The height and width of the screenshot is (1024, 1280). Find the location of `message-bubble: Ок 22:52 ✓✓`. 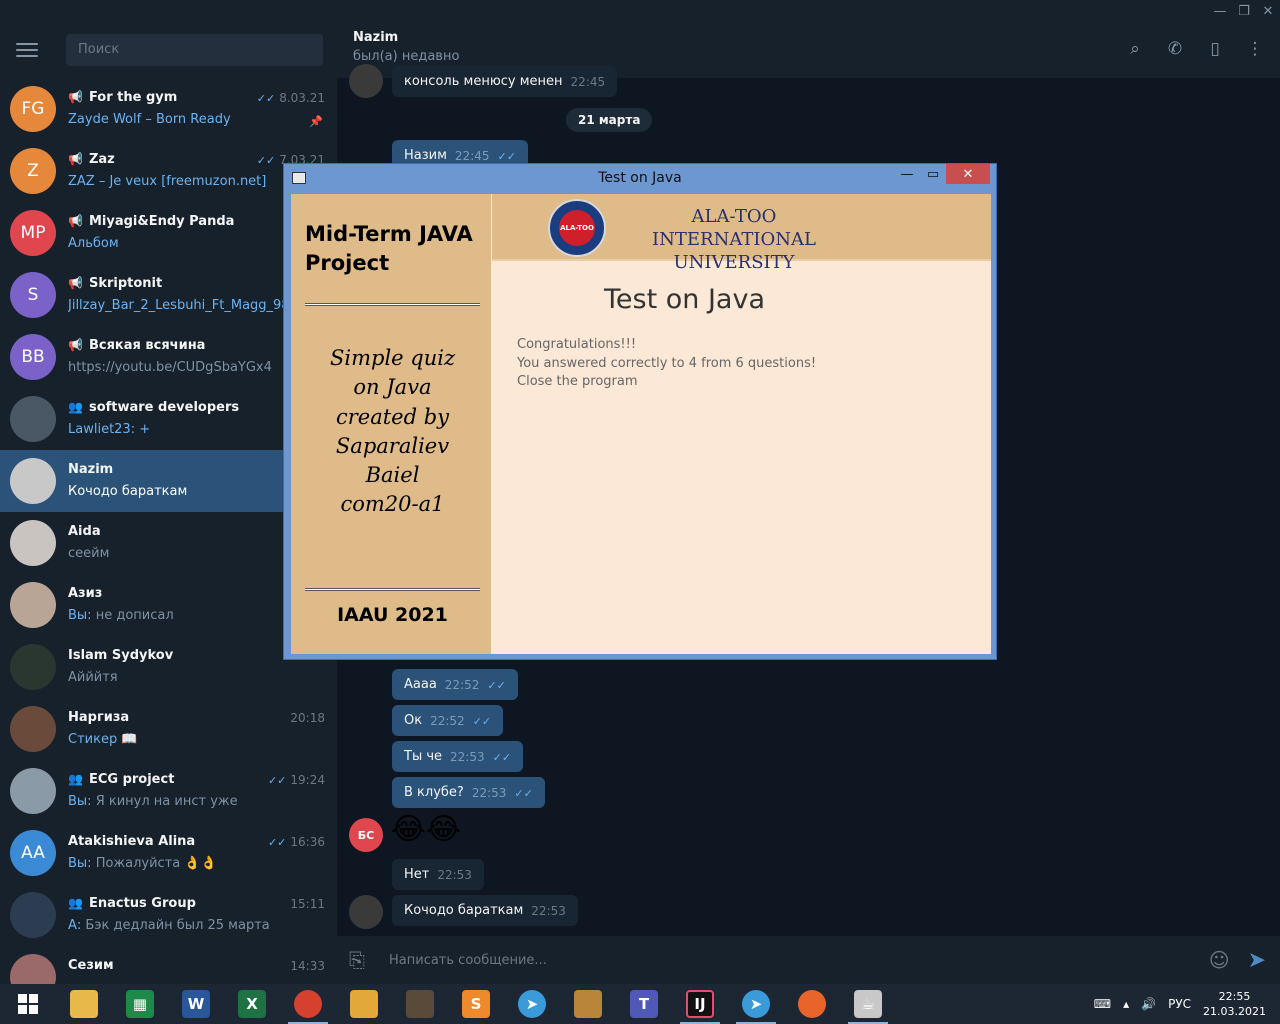

message-bubble: Ок 22:52 ✓✓ is located at coordinates (448, 720).